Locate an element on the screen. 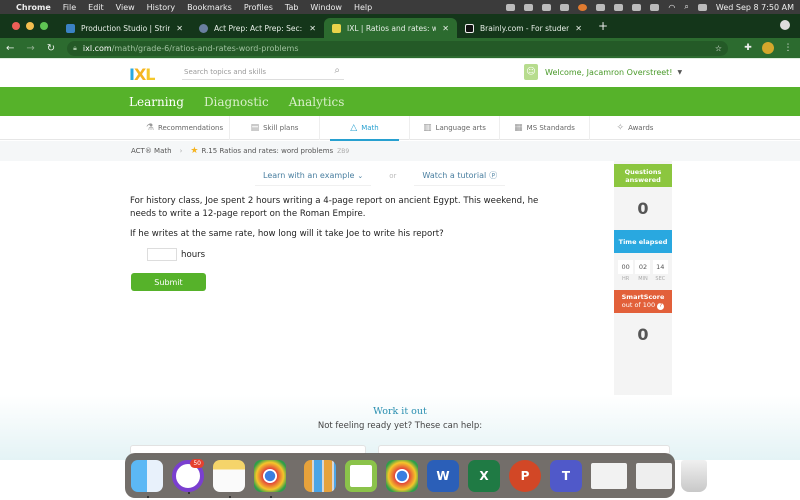  tab-strimm: Production Studio | Strimm TV ✕ is located at coordinates (124, 28).